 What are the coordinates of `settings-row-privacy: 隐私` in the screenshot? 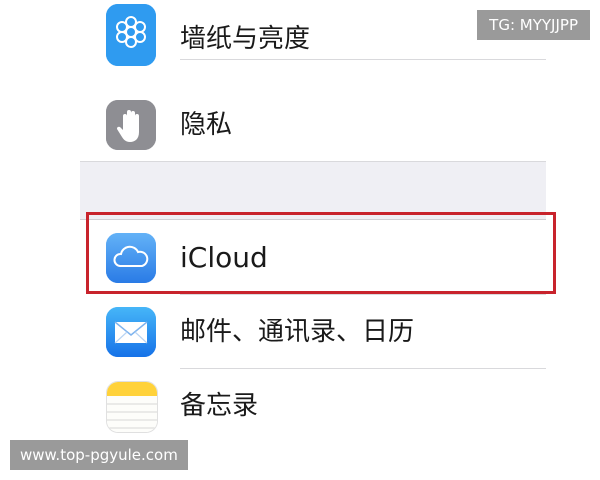 It's located at (313, 125).